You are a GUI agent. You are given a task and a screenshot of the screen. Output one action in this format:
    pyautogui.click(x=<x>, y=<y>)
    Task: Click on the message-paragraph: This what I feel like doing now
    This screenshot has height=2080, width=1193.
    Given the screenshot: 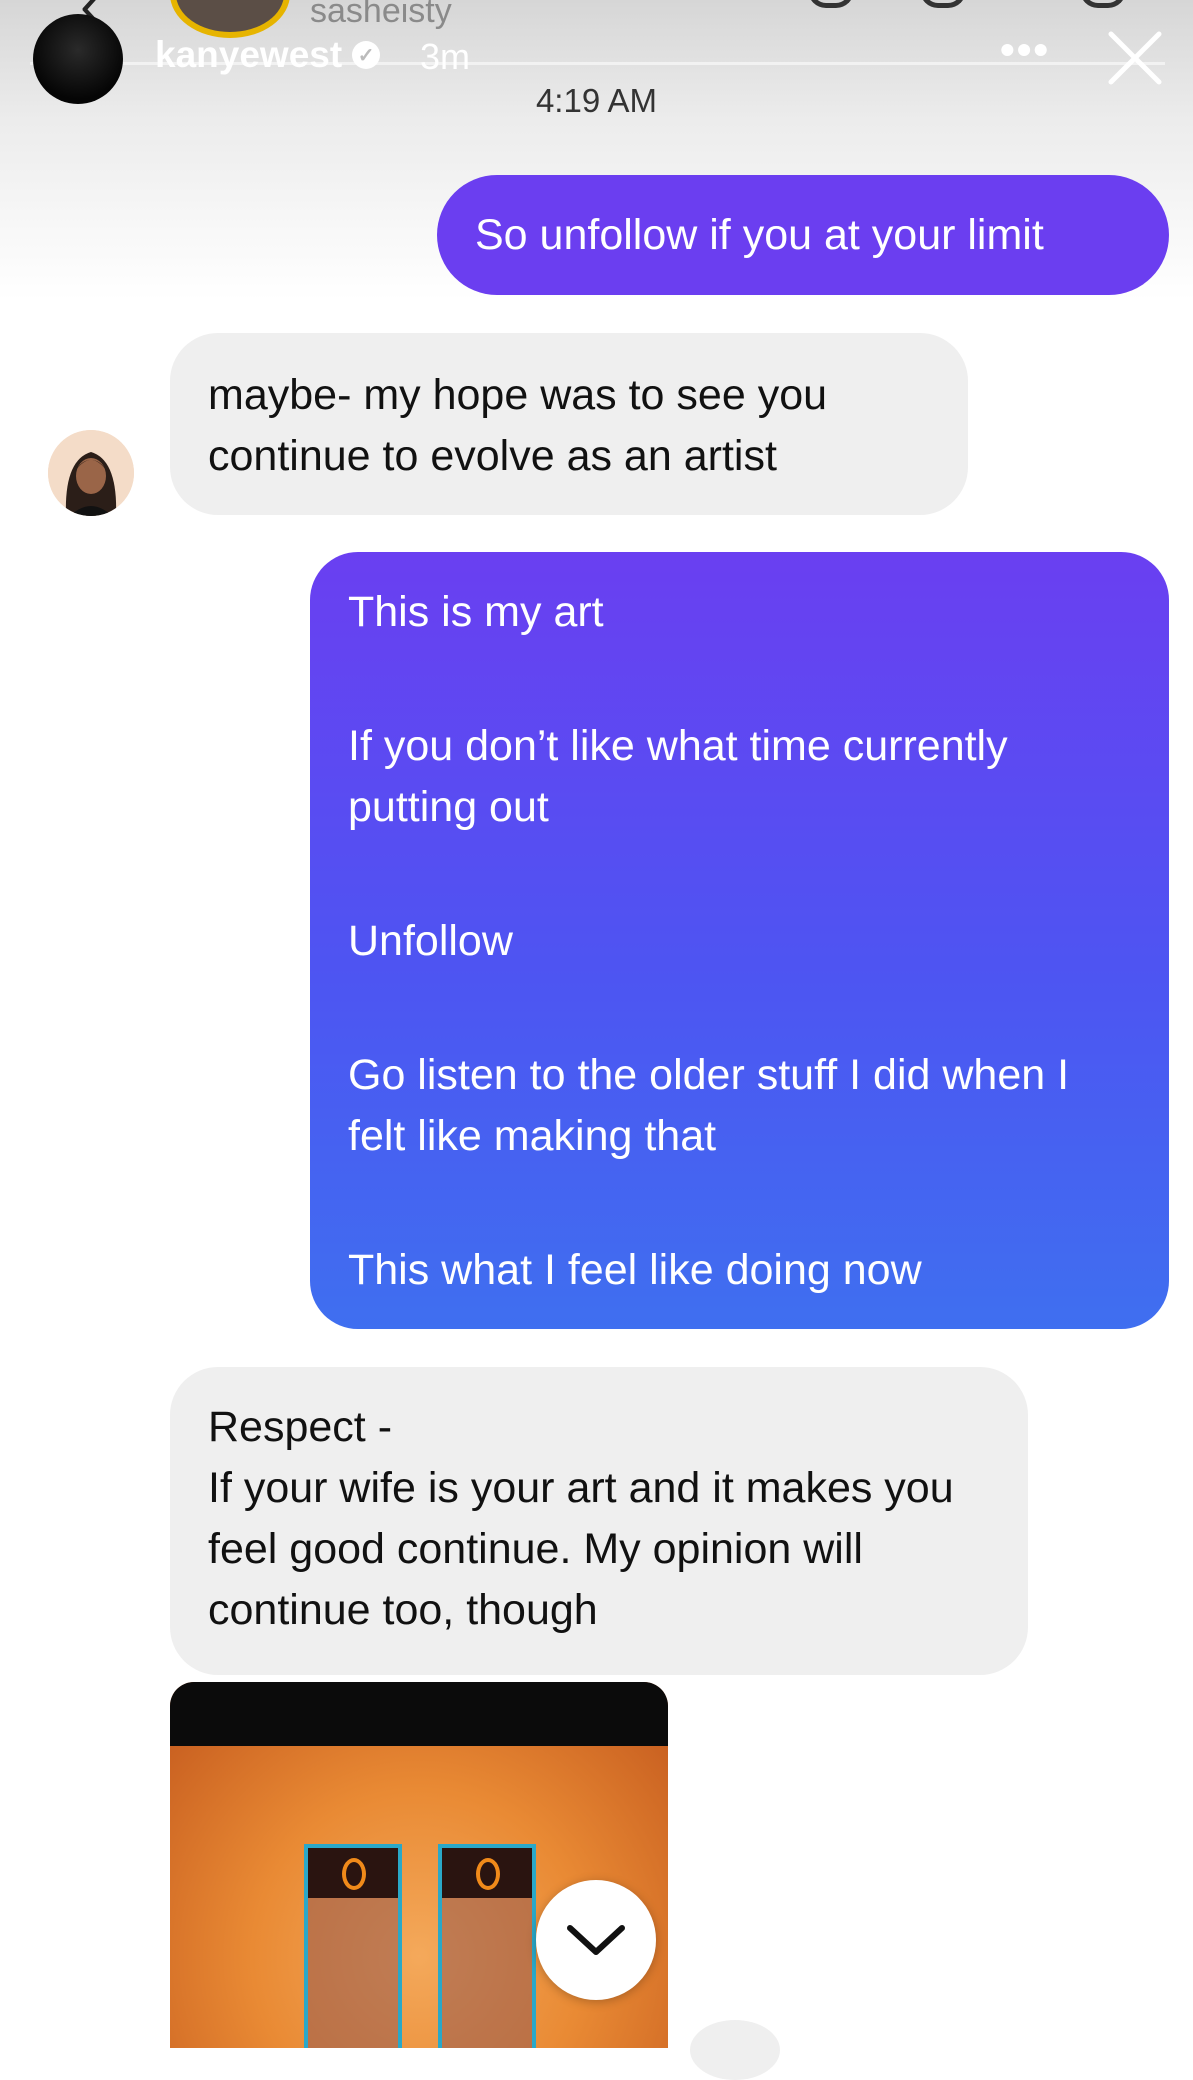 What is the action you would take?
    pyautogui.click(x=635, y=1270)
    